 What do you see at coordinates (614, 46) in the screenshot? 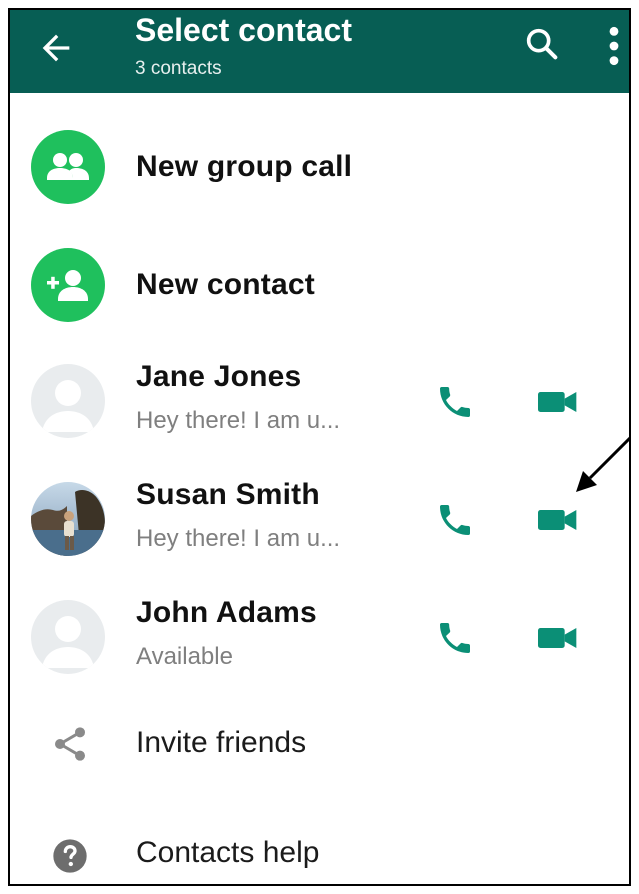
I see `more-vert-icon` at bounding box center [614, 46].